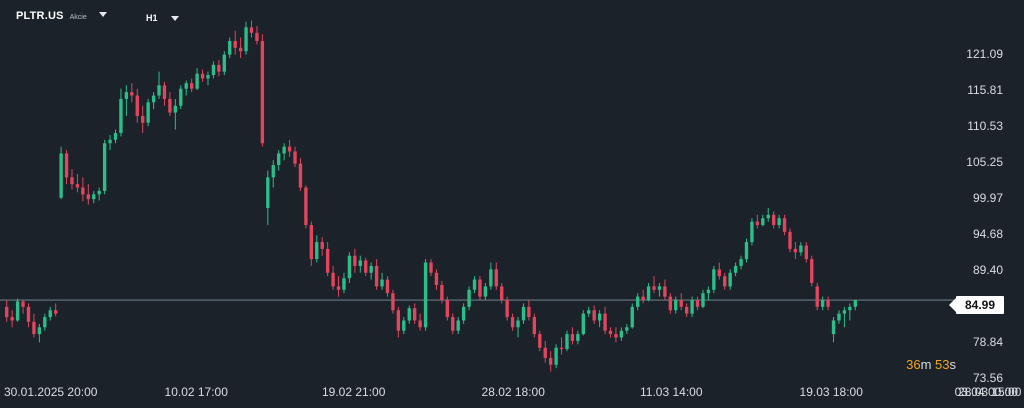  I want to click on y-tick-label: 73.56, so click(988, 378).